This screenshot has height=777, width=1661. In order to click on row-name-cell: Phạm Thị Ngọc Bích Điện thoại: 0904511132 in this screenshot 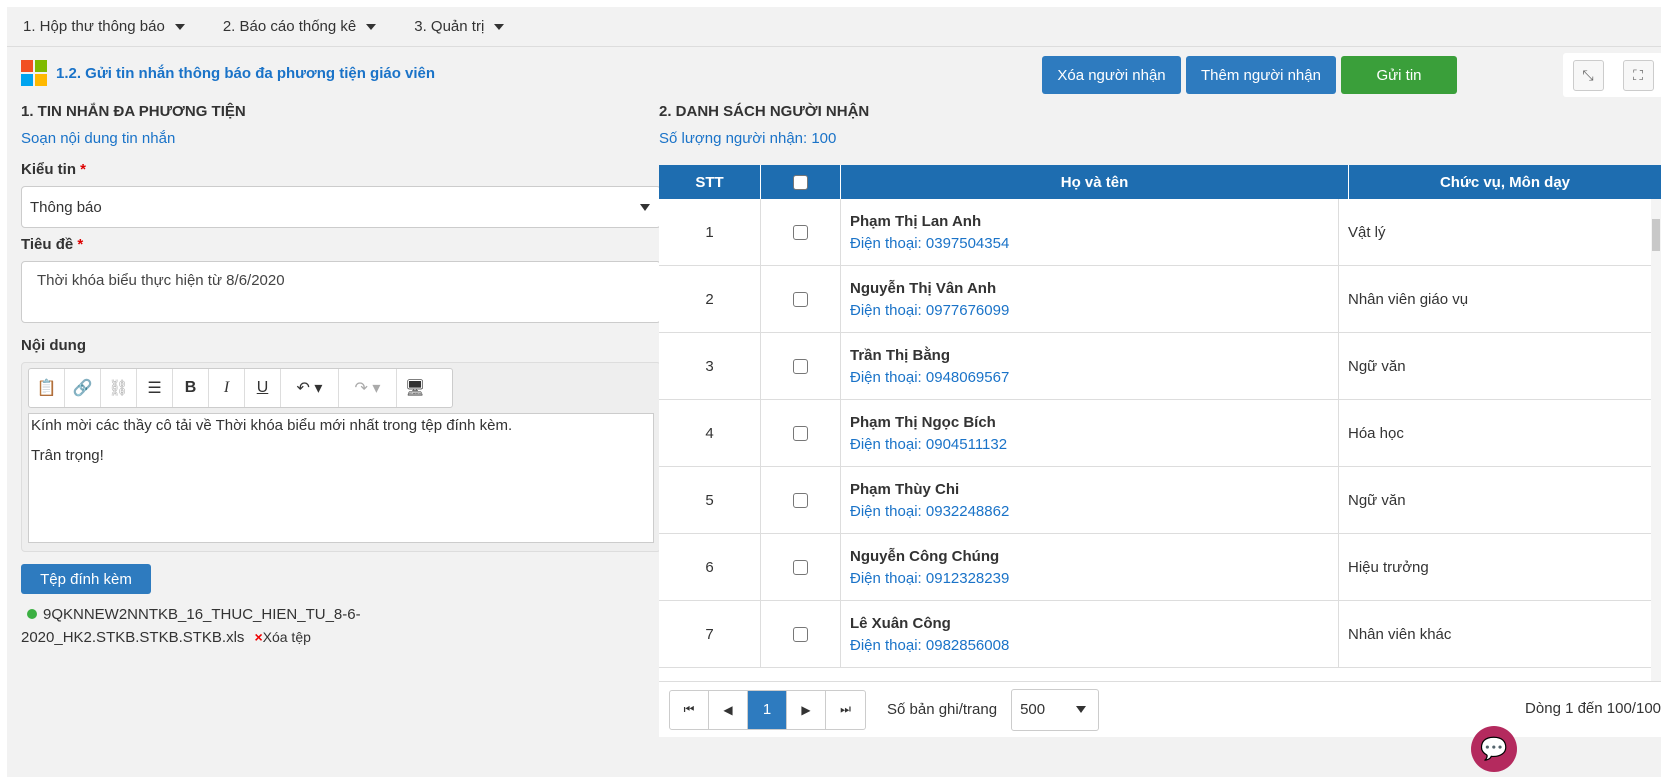, I will do `click(1090, 433)`.